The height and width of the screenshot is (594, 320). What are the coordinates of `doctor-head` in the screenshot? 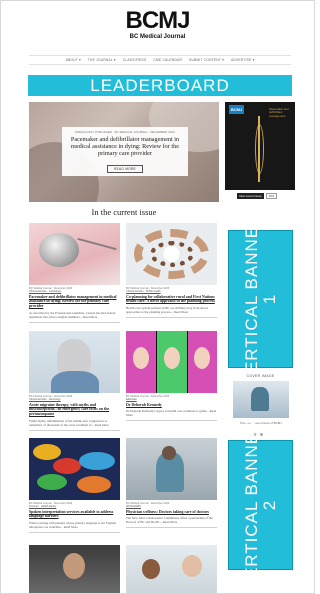 It's located at (169, 453).